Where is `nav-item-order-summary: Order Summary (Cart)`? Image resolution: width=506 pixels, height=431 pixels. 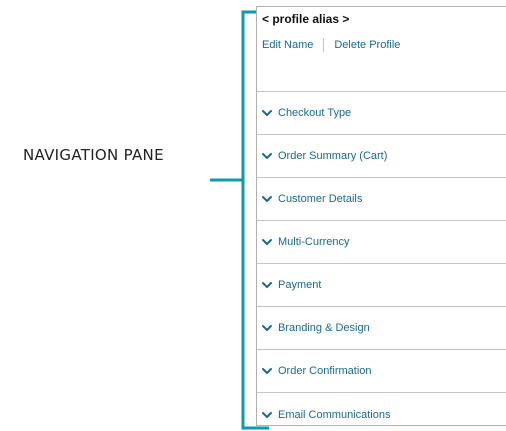 nav-item-order-summary: Order Summary (Cart) is located at coordinates (381, 156).